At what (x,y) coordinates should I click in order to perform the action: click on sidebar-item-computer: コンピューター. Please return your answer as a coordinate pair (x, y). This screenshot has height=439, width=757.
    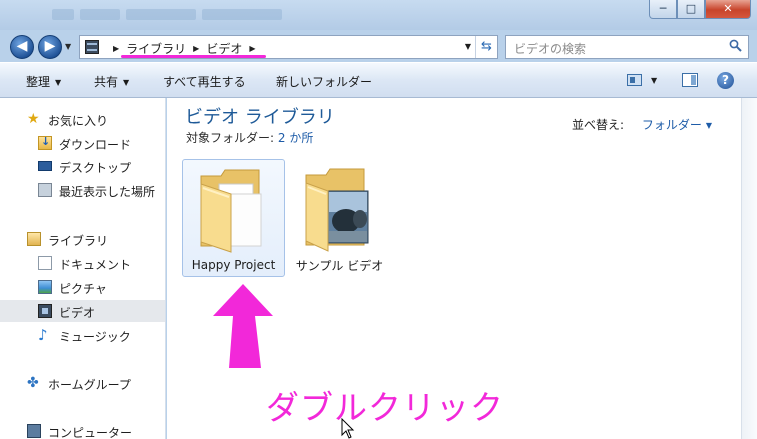
    Looking at the image, I should click on (82, 429).